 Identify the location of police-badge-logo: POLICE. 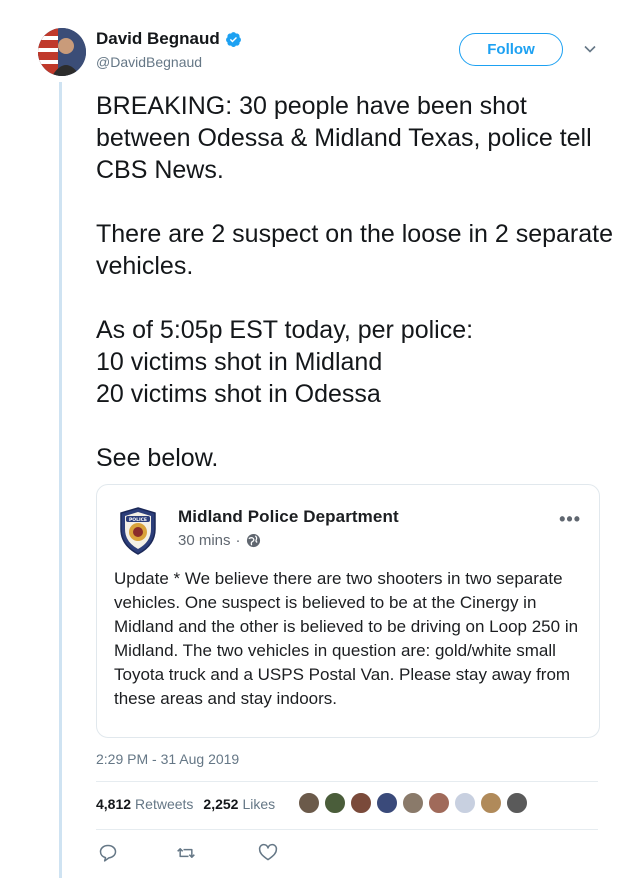
(138, 531).